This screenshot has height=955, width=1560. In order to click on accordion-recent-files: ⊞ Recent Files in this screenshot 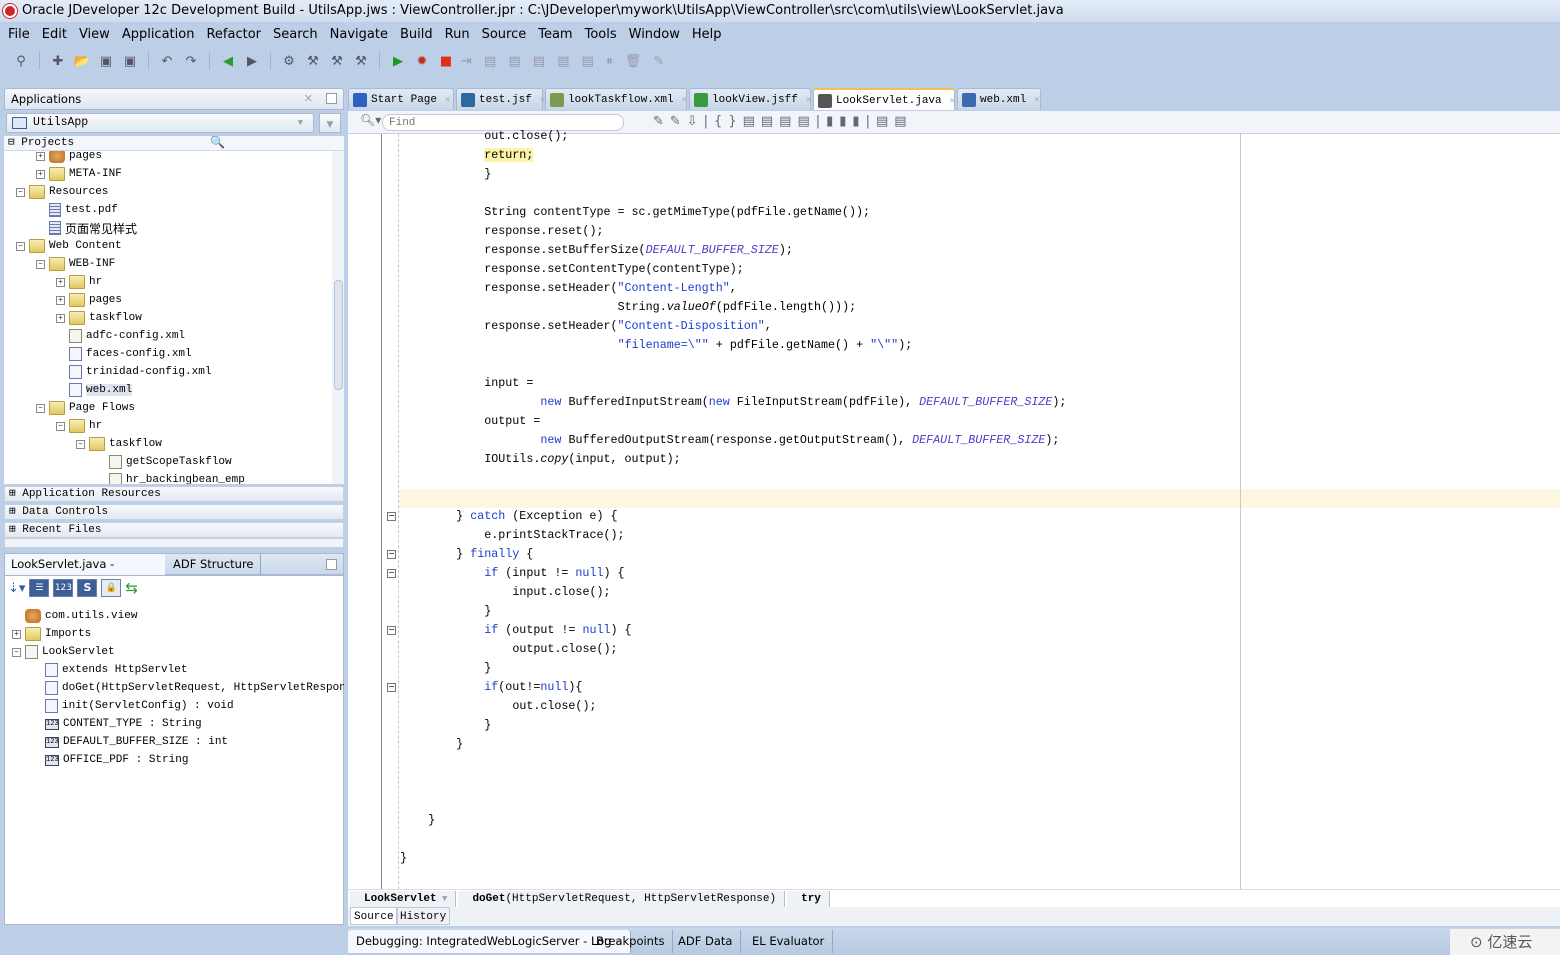, I will do `click(174, 530)`.